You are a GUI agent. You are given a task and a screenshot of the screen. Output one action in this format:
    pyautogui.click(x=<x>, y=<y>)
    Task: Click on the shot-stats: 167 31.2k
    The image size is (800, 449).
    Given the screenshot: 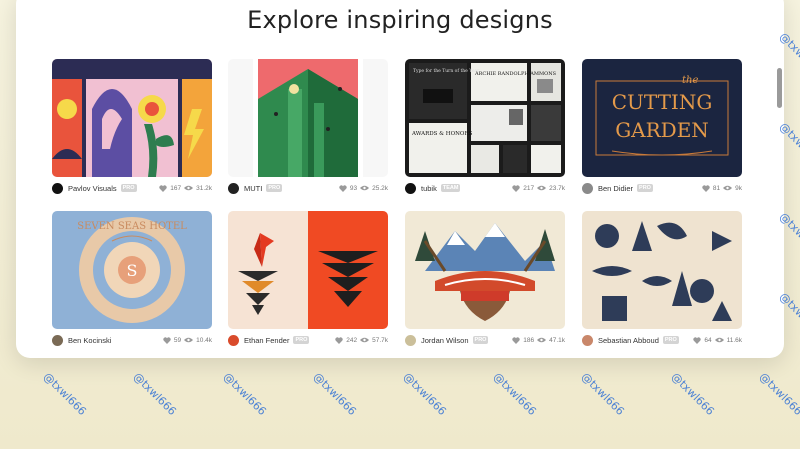 What is the action you would take?
    pyautogui.click(x=185, y=188)
    